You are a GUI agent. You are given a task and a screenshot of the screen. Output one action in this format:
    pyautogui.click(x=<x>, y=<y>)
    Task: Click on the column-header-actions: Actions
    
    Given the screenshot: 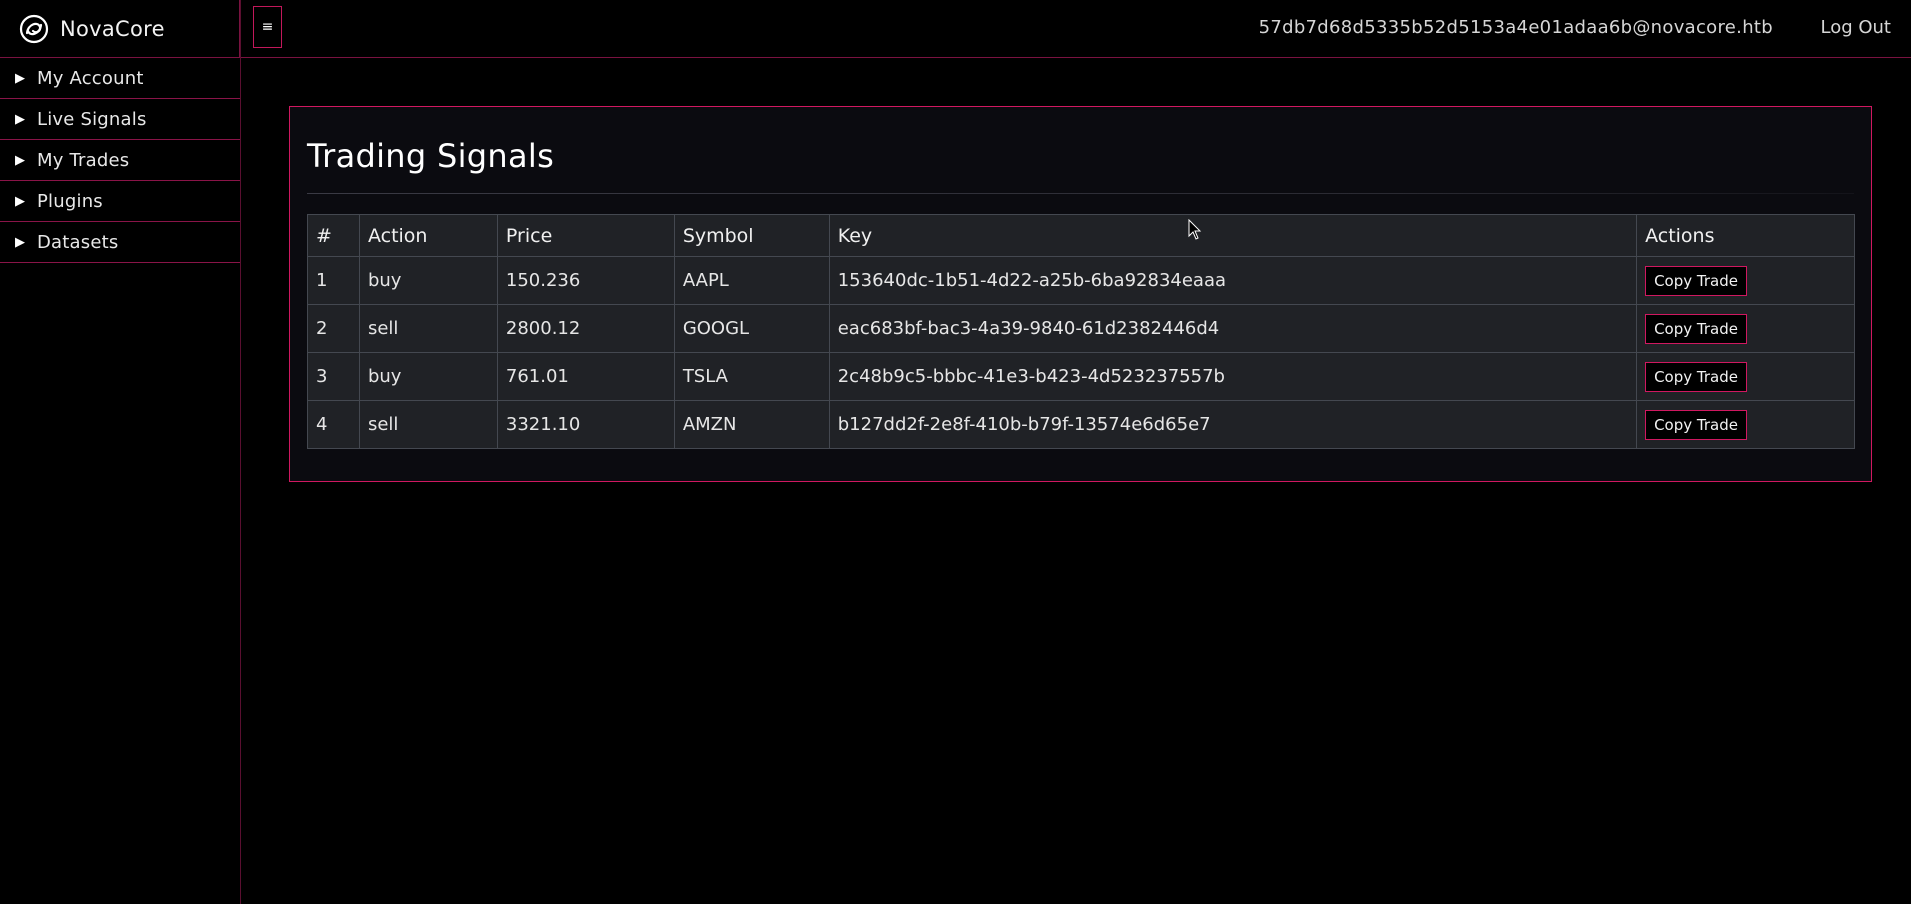 What is the action you would take?
    pyautogui.click(x=1745, y=235)
    